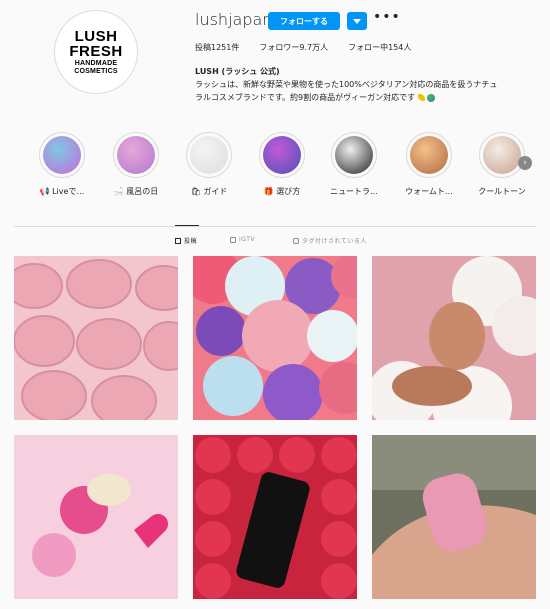  What do you see at coordinates (334, 241) in the screenshot?
I see `tab-tagged-label: タグ付けされている人` at bounding box center [334, 241].